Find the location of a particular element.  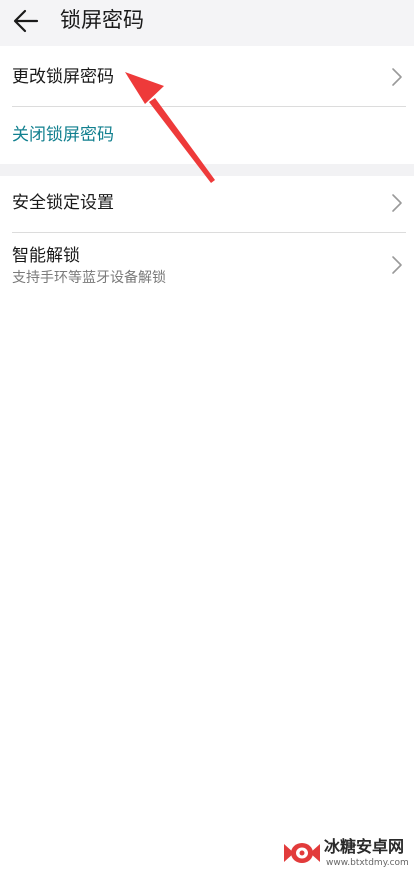

change-lock-password-item: 更改锁屏密码 is located at coordinates (207, 76).